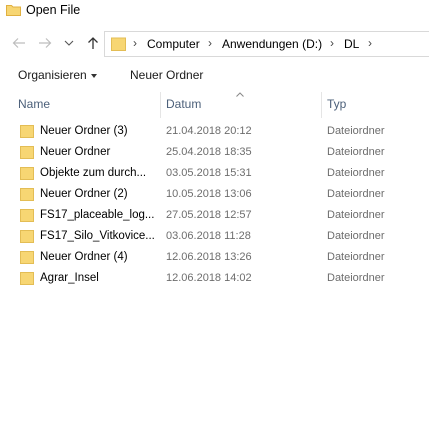 This screenshot has width=429, height=423. I want to click on file-date: 27.05.2018 12:57, so click(209, 215).